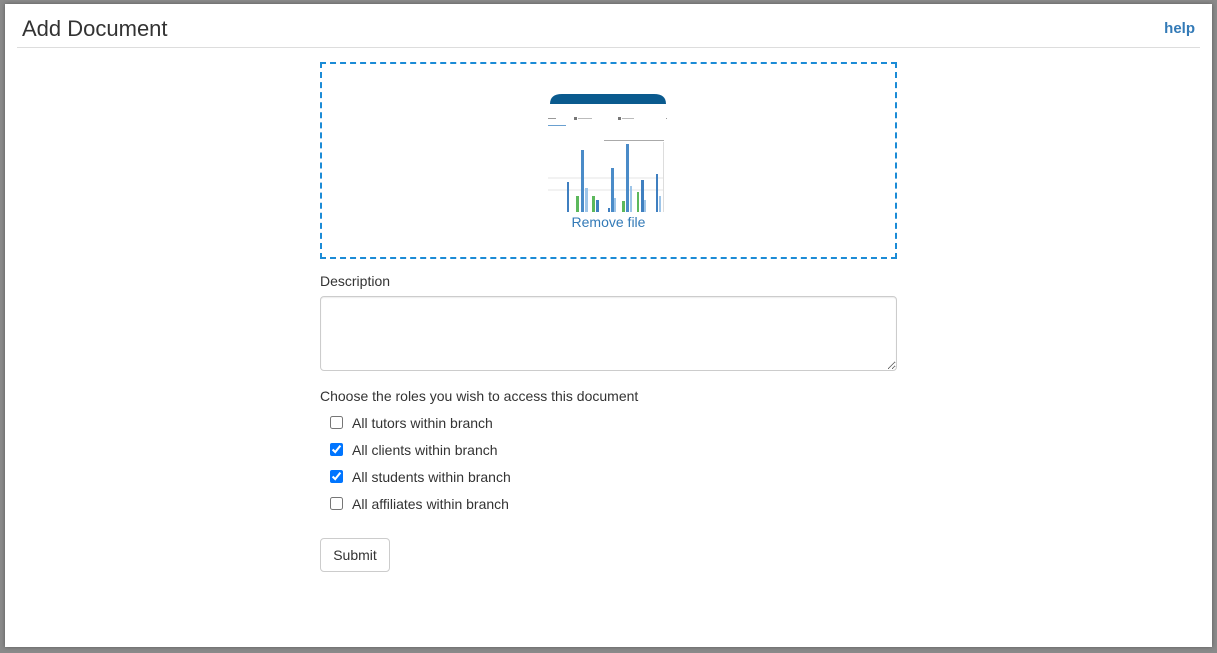 This screenshot has height=653, width=1217. Describe the element at coordinates (355, 281) in the screenshot. I see `description-label: Description` at that location.